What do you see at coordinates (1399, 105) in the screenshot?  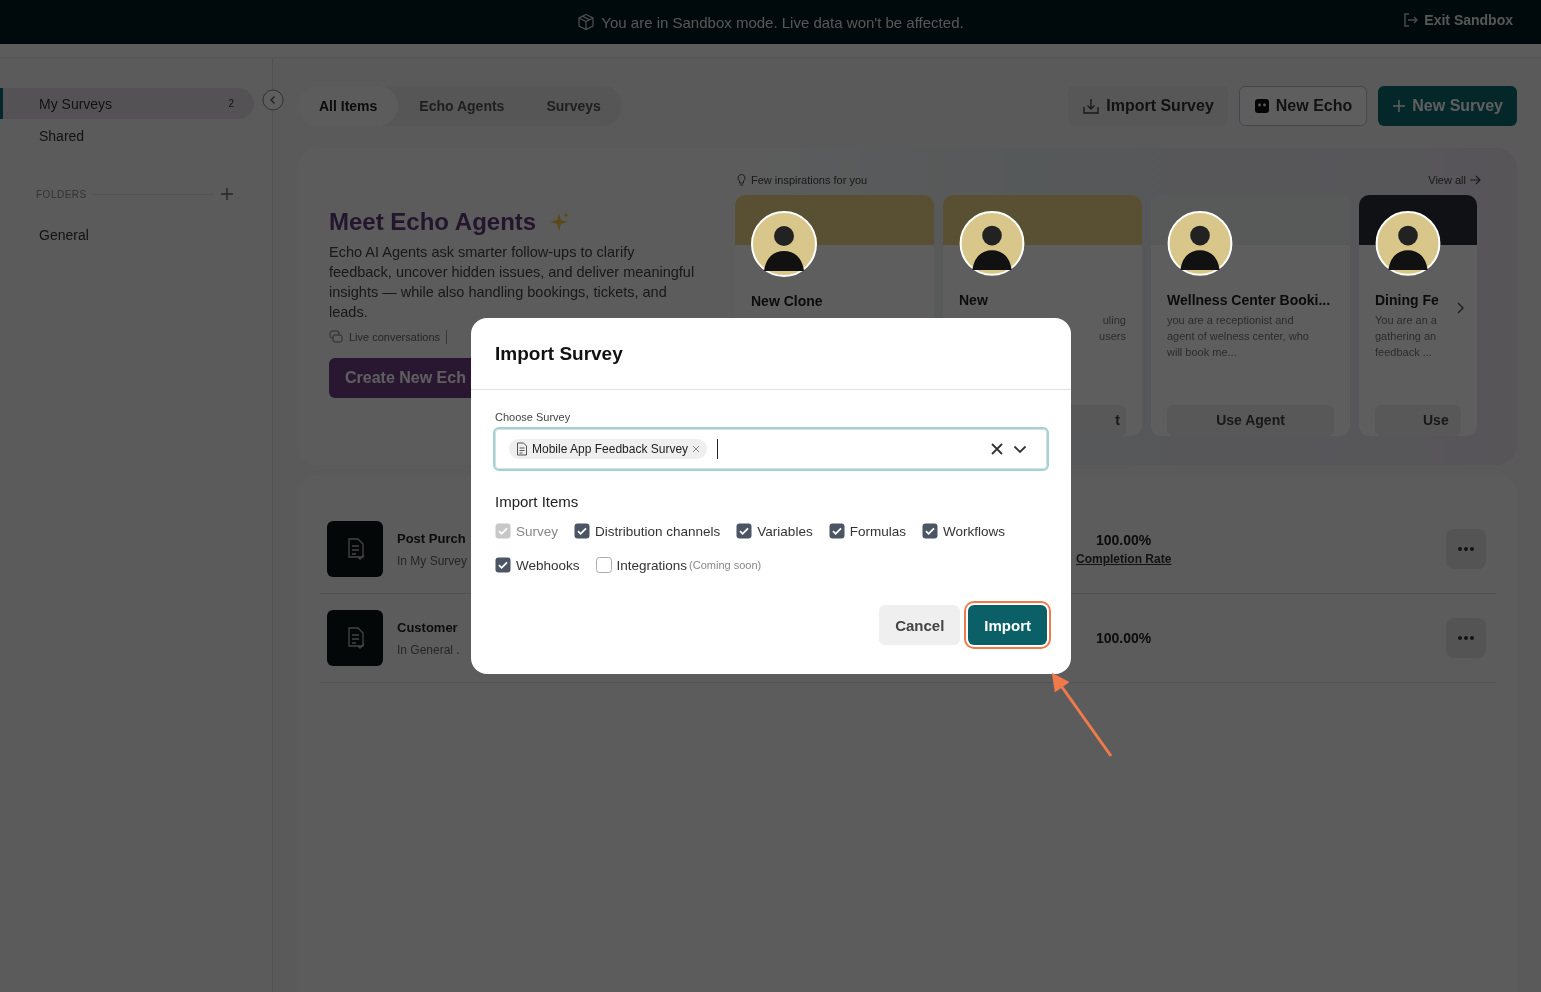 I see `plus-icon` at bounding box center [1399, 105].